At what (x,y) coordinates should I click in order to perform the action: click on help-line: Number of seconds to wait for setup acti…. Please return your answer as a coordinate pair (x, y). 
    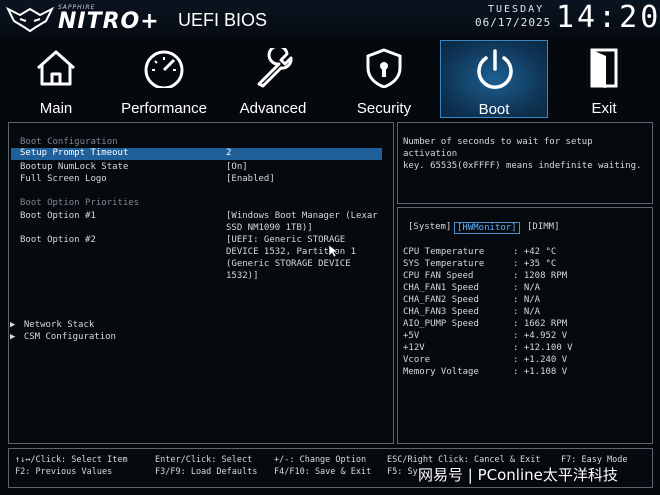
    Looking at the image, I should click on (498, 148).